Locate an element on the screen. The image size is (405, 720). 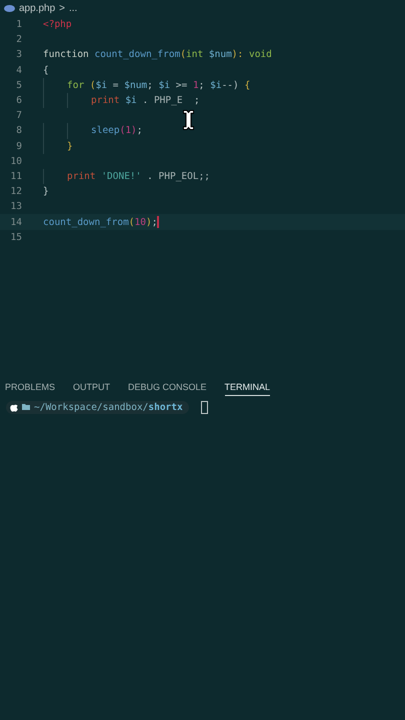
text-cursor-icon is located at coordinates (188, 120).